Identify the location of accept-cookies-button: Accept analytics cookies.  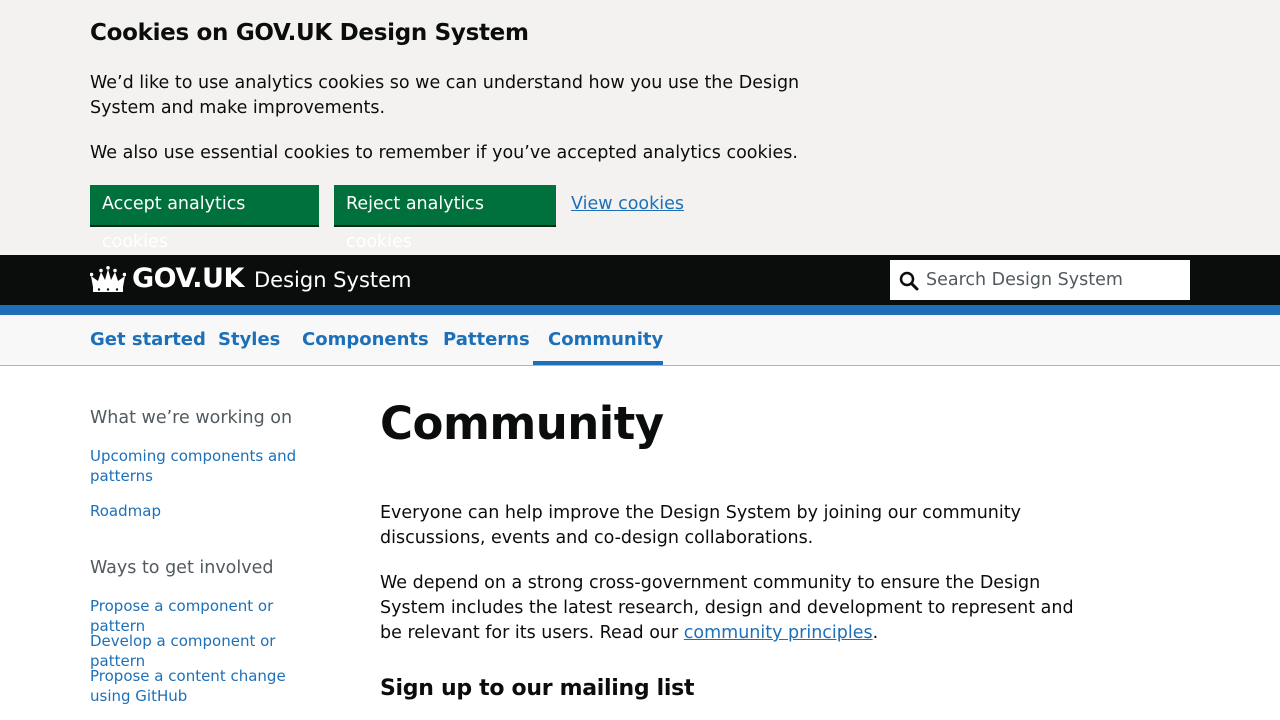
(204, 218).